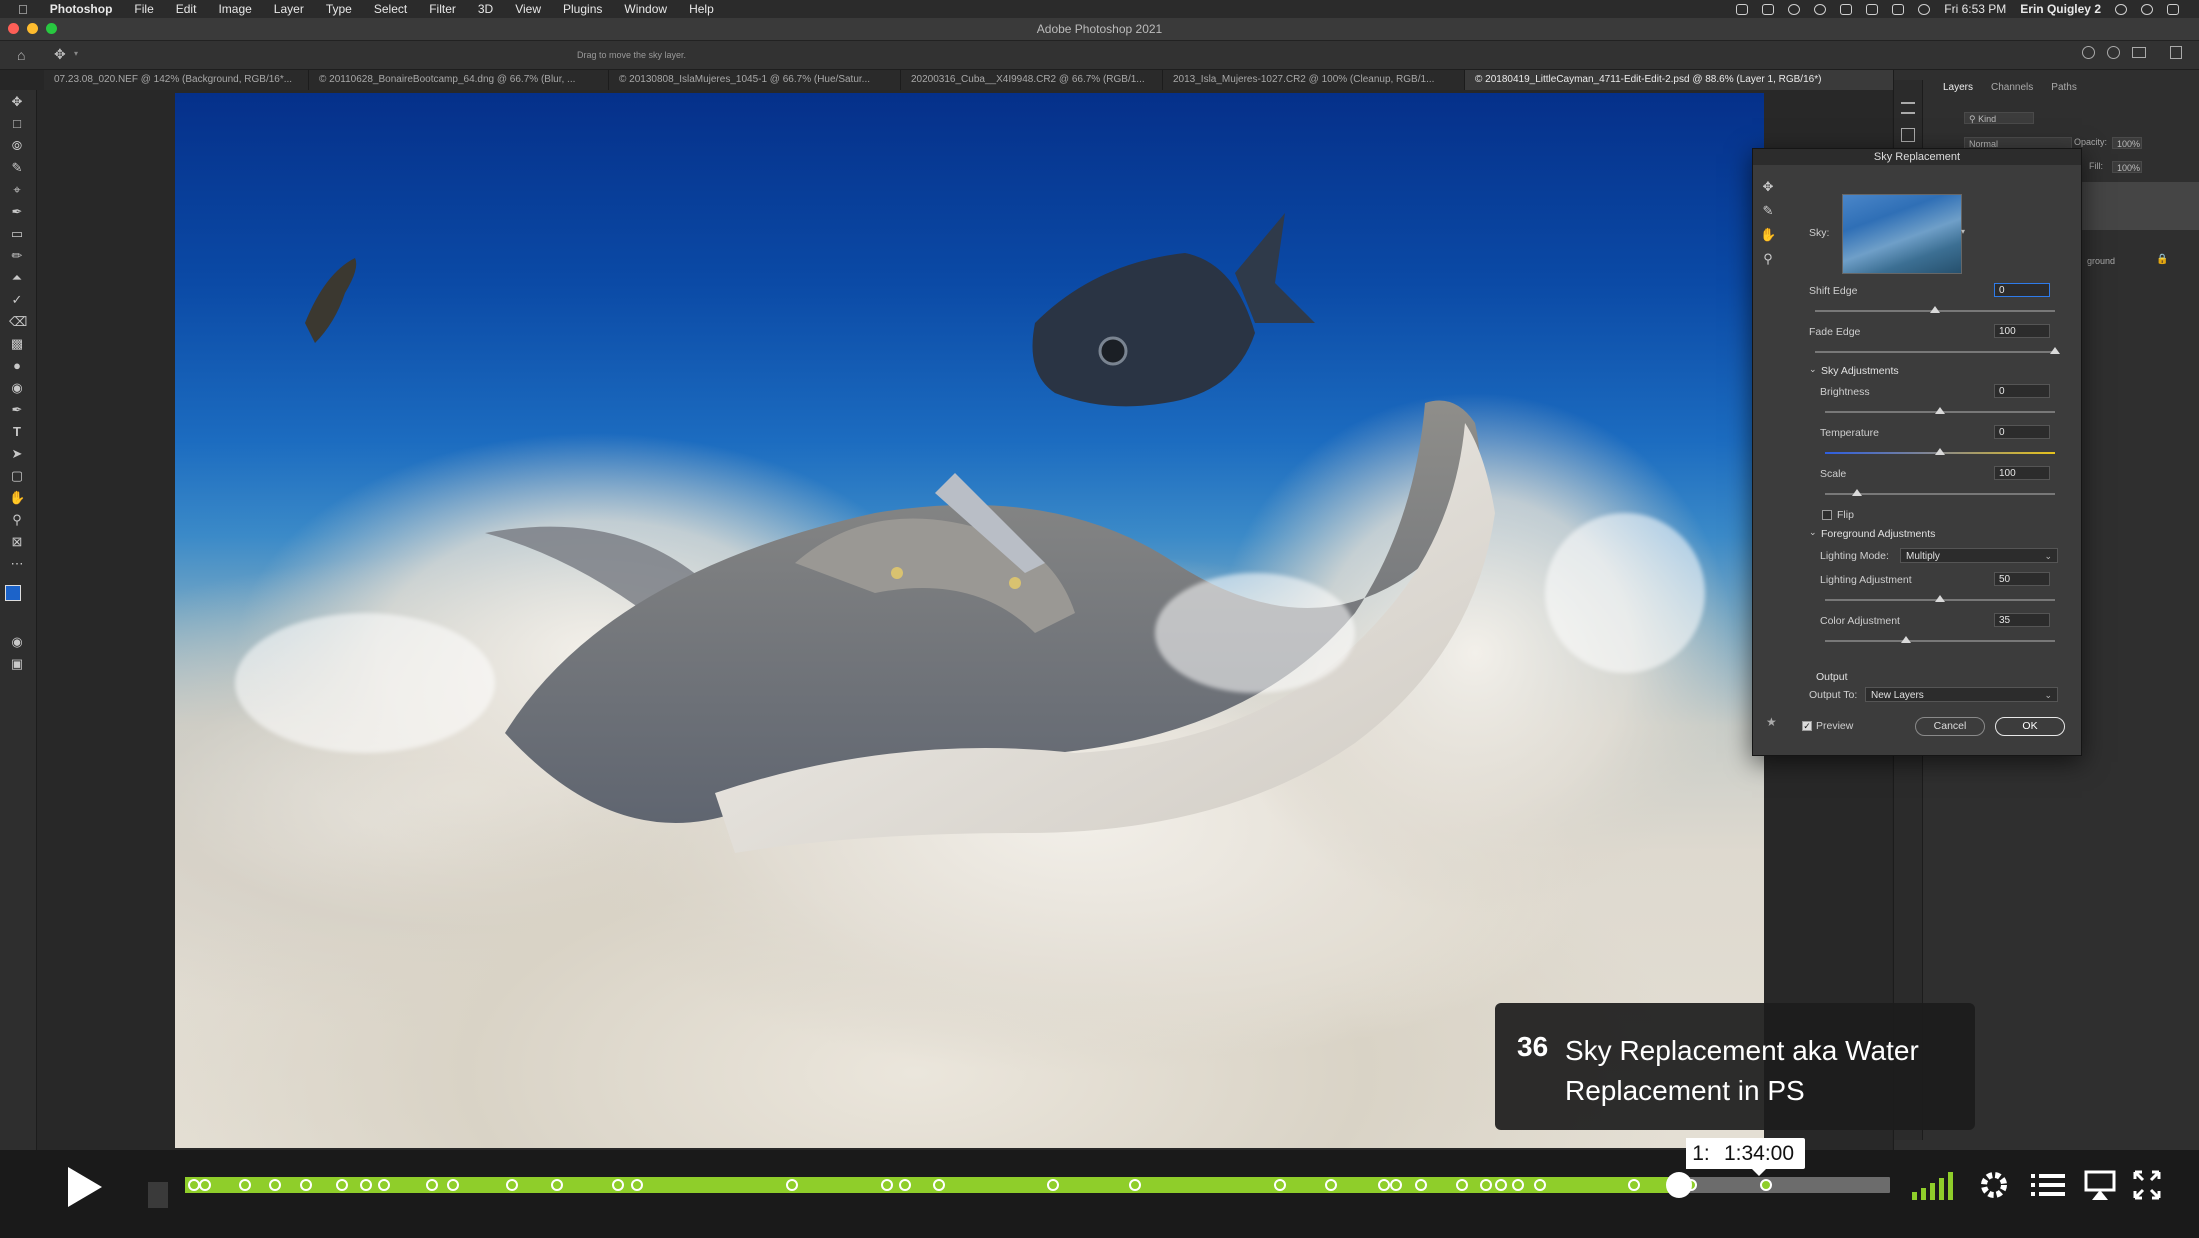  Describe the element at coordinates (17, 256) in the screenshot. I see `brush-tool-icon: ✏` at that location.